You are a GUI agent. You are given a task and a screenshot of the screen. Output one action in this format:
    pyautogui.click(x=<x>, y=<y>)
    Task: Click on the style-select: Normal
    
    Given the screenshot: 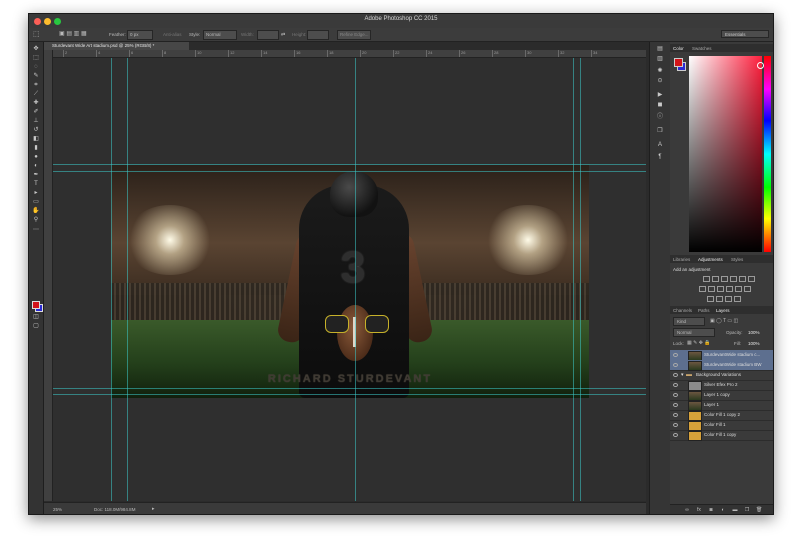 What is the action you would take?
    pyautogui.click(x=220, y=35)
    